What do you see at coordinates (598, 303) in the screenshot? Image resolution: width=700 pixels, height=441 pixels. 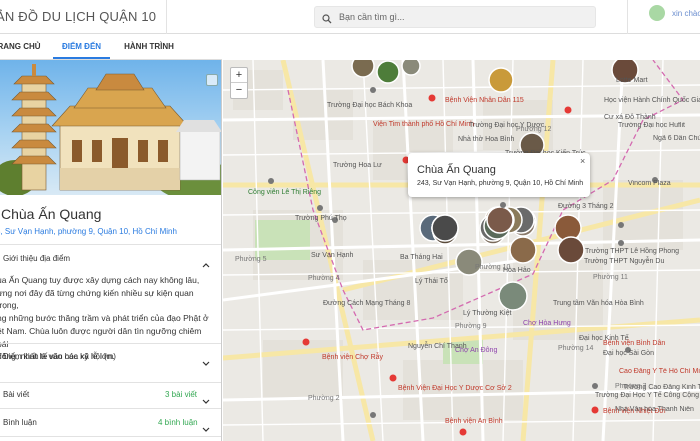 I see `map-label: Trung tâm Văn hóa Hòa Bình` at bounding box center [598, 303].